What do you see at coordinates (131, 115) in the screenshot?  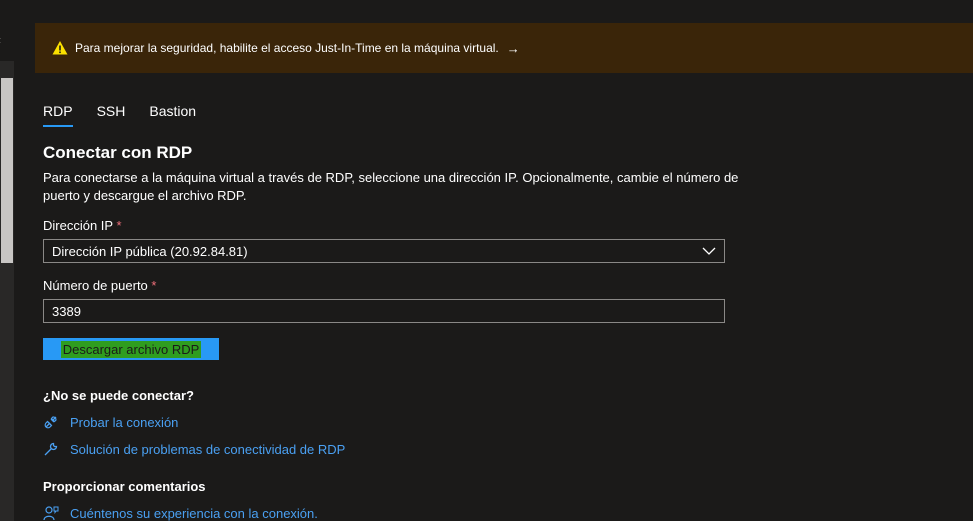 I see `connection-tabs: RDP SSH Bastion` at bounding box center [131, 115].